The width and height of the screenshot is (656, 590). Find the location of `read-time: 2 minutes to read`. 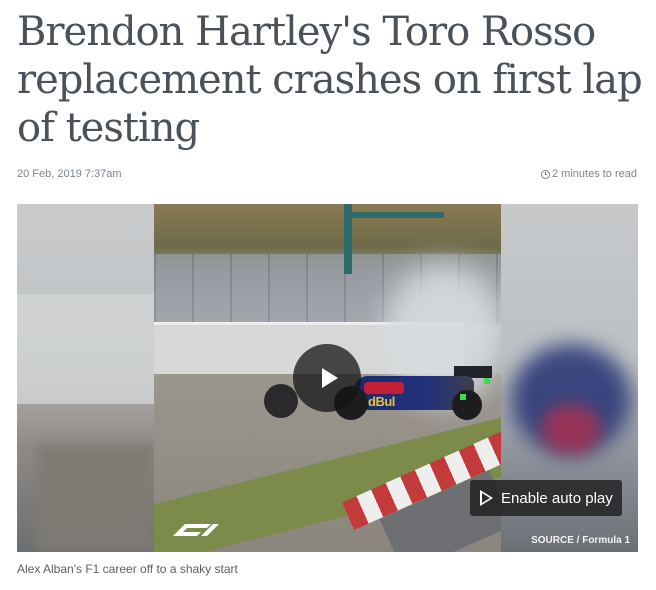

read-time: 2 minutes to read is located at coordinates (589, 174).